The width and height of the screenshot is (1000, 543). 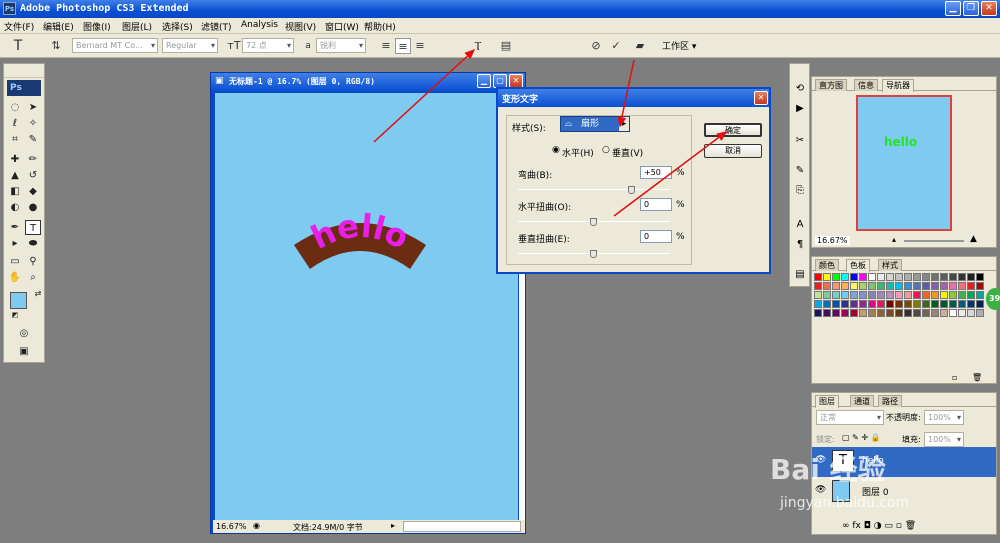 What do you see at coordinates (656, 236) in the screenshot?
I see `vdist-input: 0` at bounding box center [656, 236].